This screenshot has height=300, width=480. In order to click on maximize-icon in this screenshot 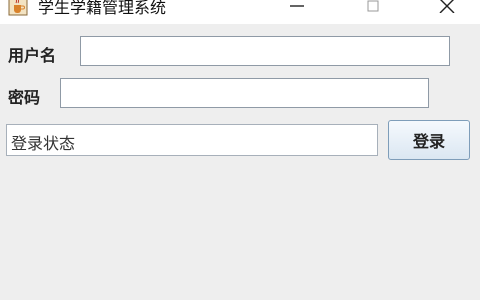, I will do `click(373, 6)`.